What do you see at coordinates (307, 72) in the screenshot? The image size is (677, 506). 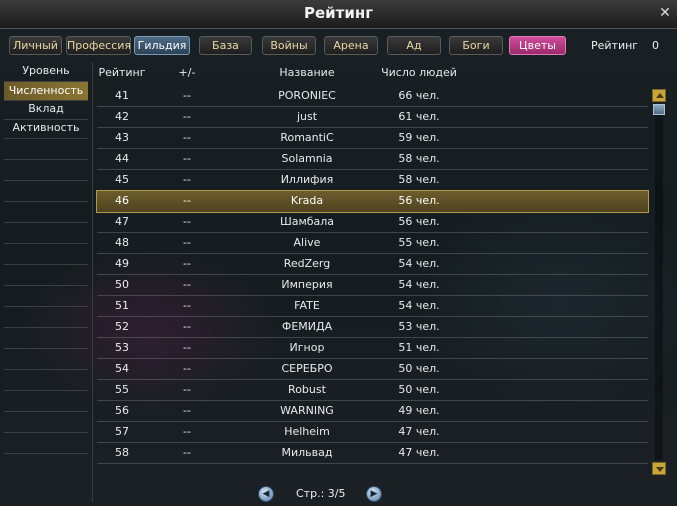 I see `column-header-name: Название` at bounding box center [307, 72].